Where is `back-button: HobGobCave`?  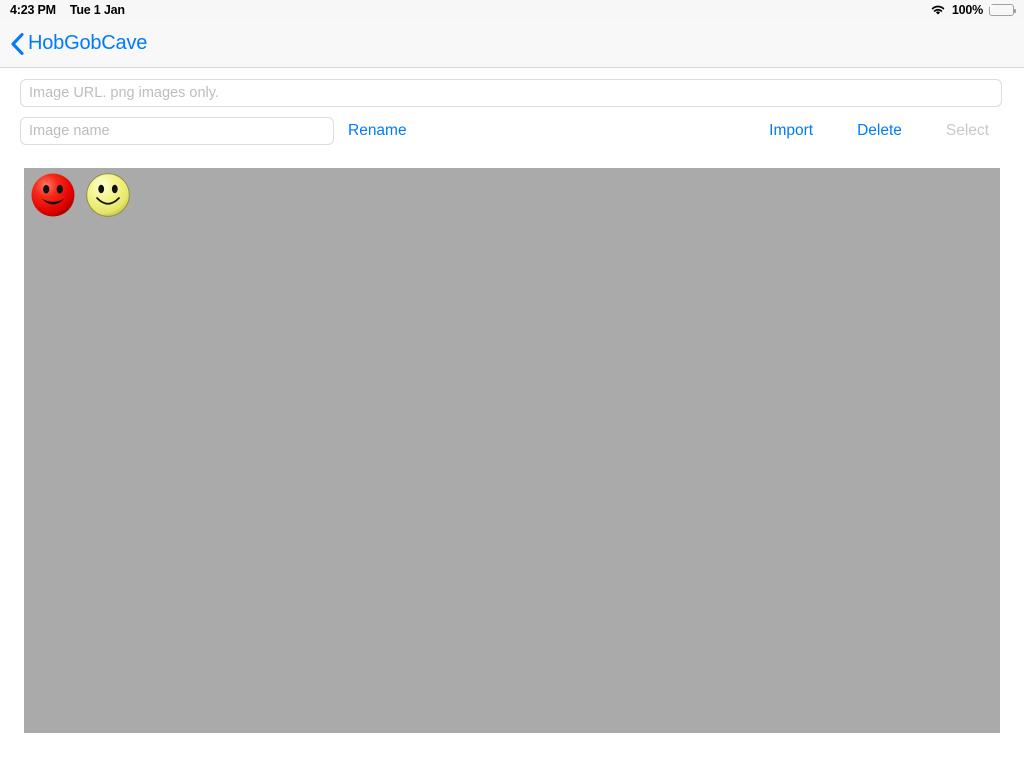
back-button: HobGobCave is located at coordinates (73, 43).